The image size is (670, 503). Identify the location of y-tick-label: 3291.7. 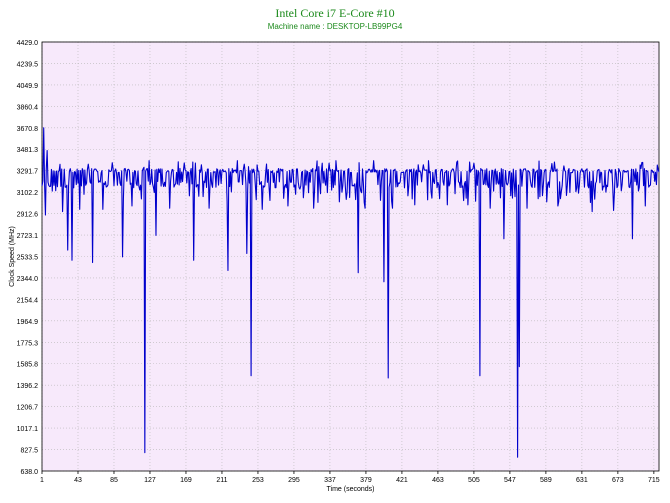
(28, 172).